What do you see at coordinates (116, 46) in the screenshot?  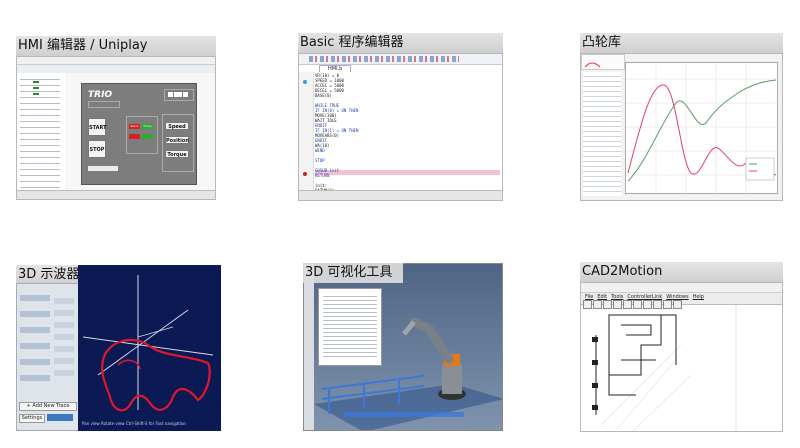 I see `card-title: HMI 编辑器 / Uniplay` at bounding box center [116, 46].